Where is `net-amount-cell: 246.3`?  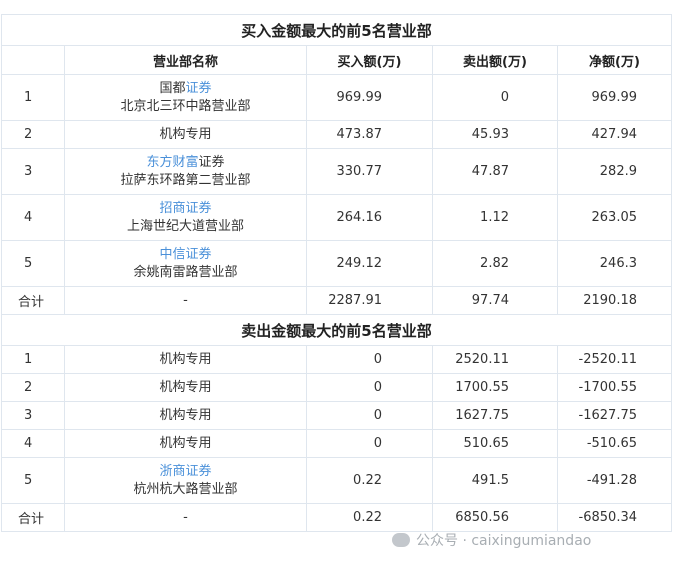 net-amount-cell: 246.3 is located at coordinates (614, 263).